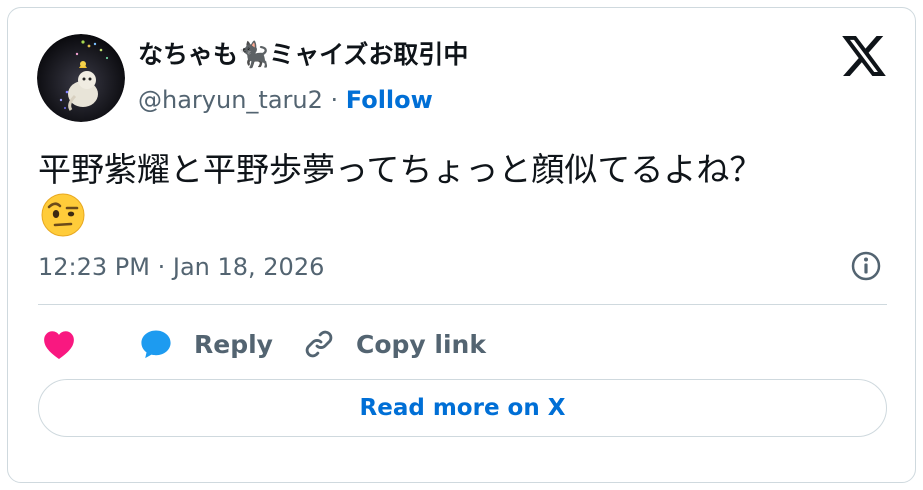  Describe the element at coordinates (81, 78) in the screenshot. I see `avatar` at that location.